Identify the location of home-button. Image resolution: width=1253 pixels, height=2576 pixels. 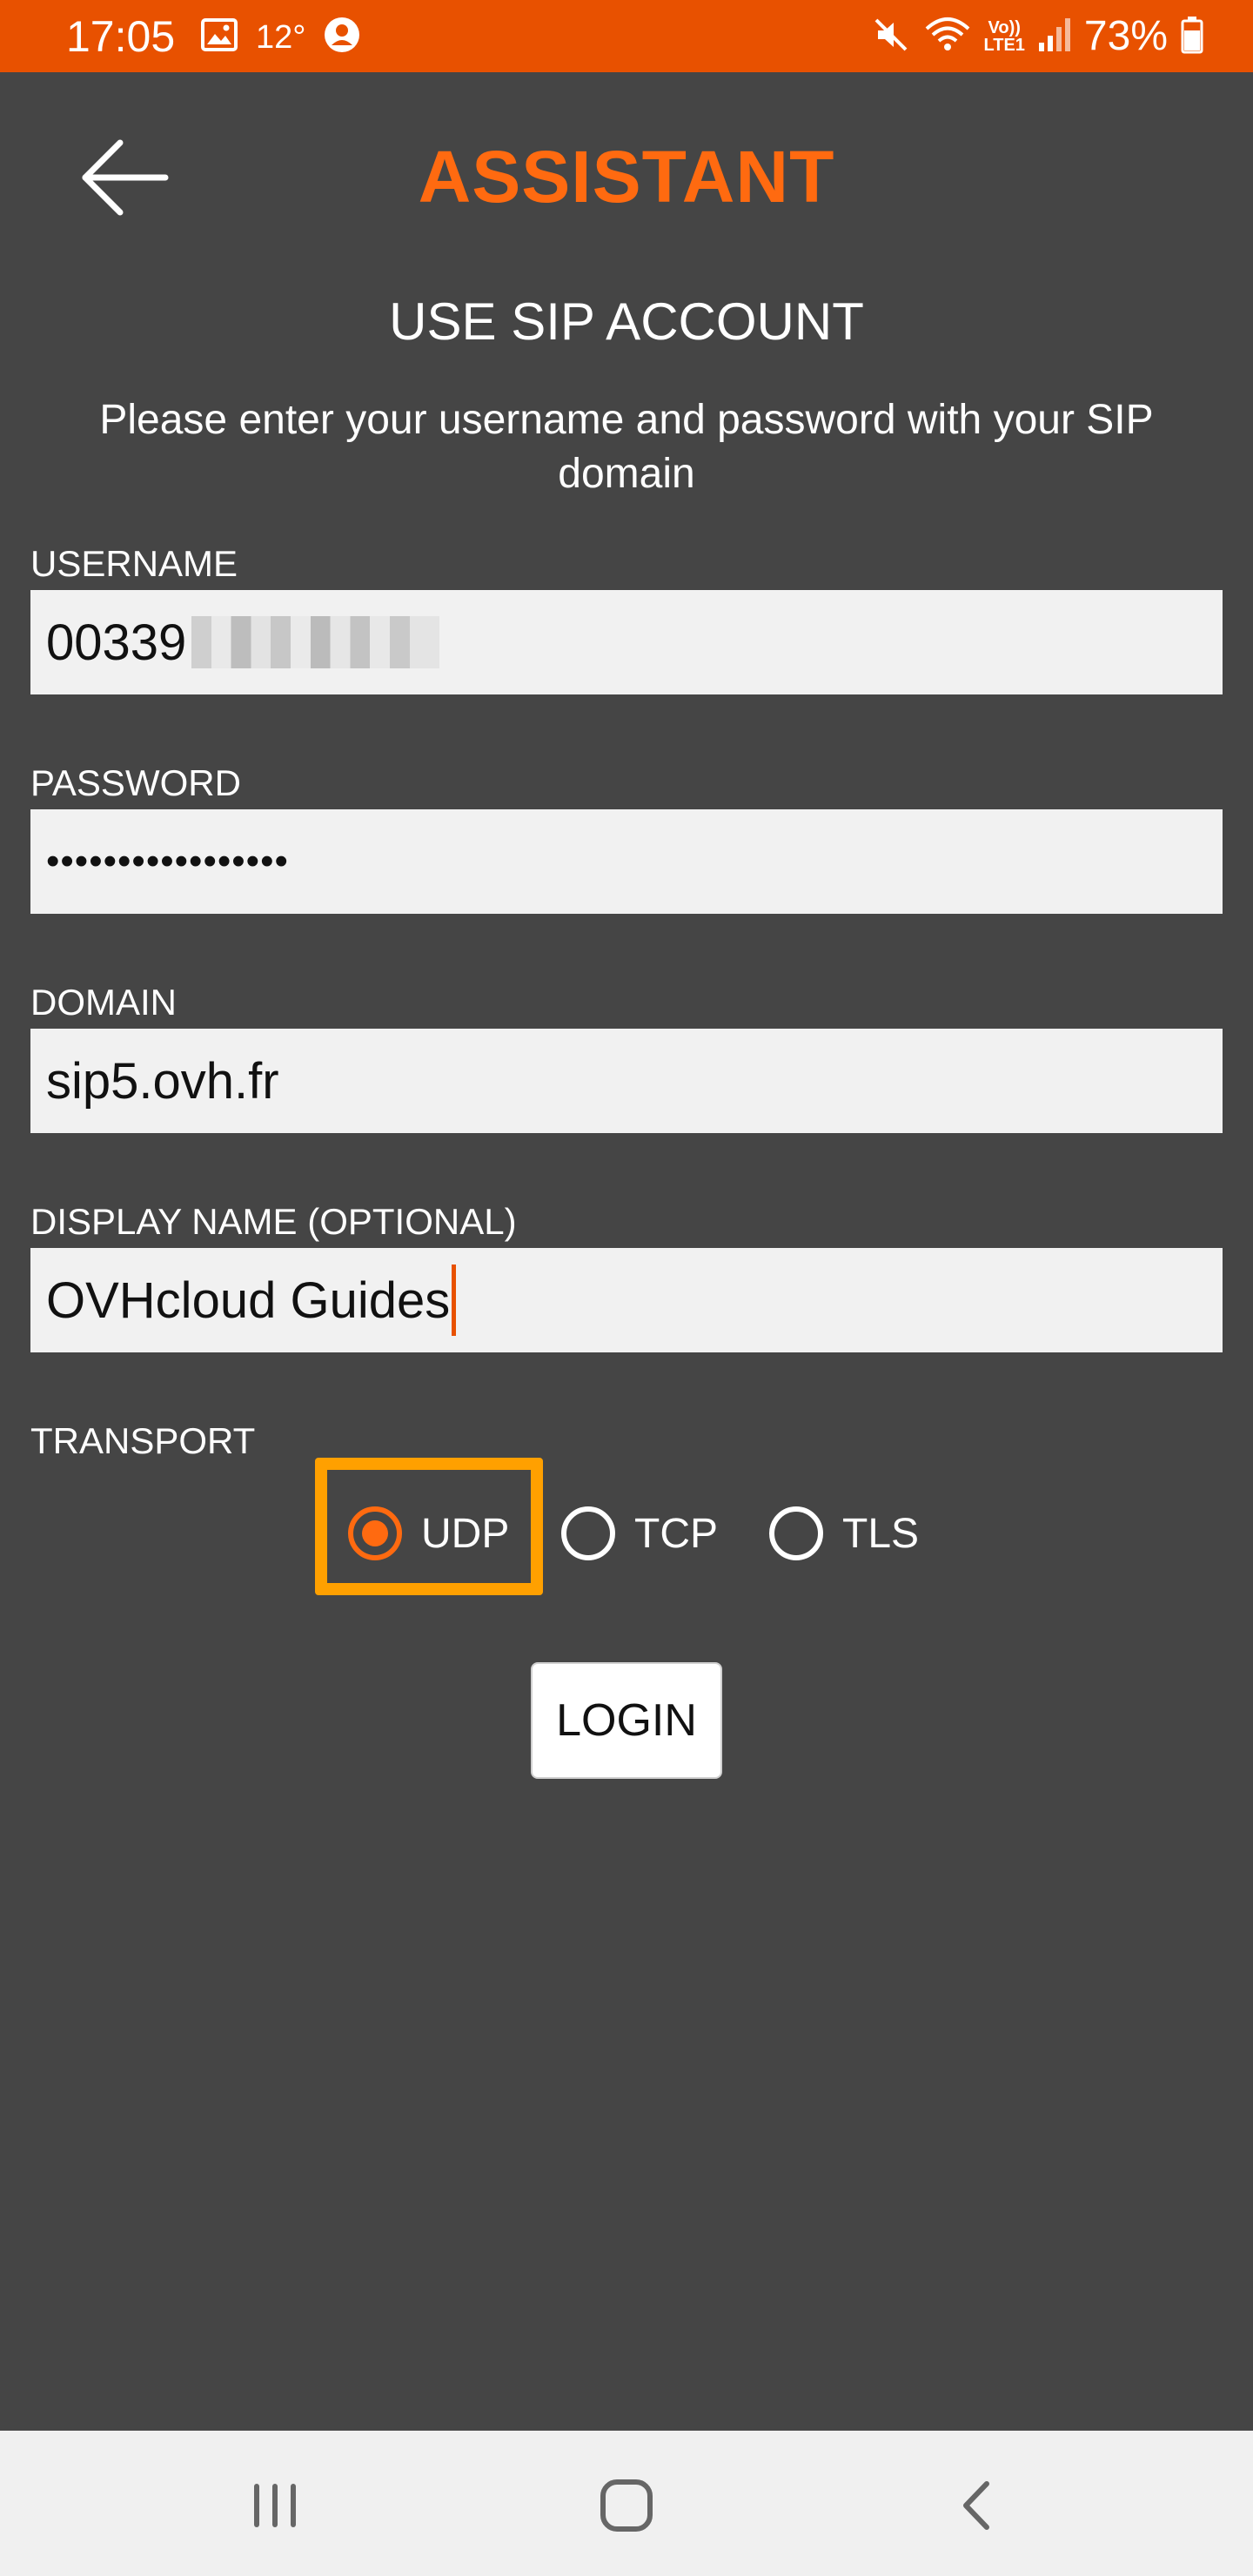
(626, 2505).